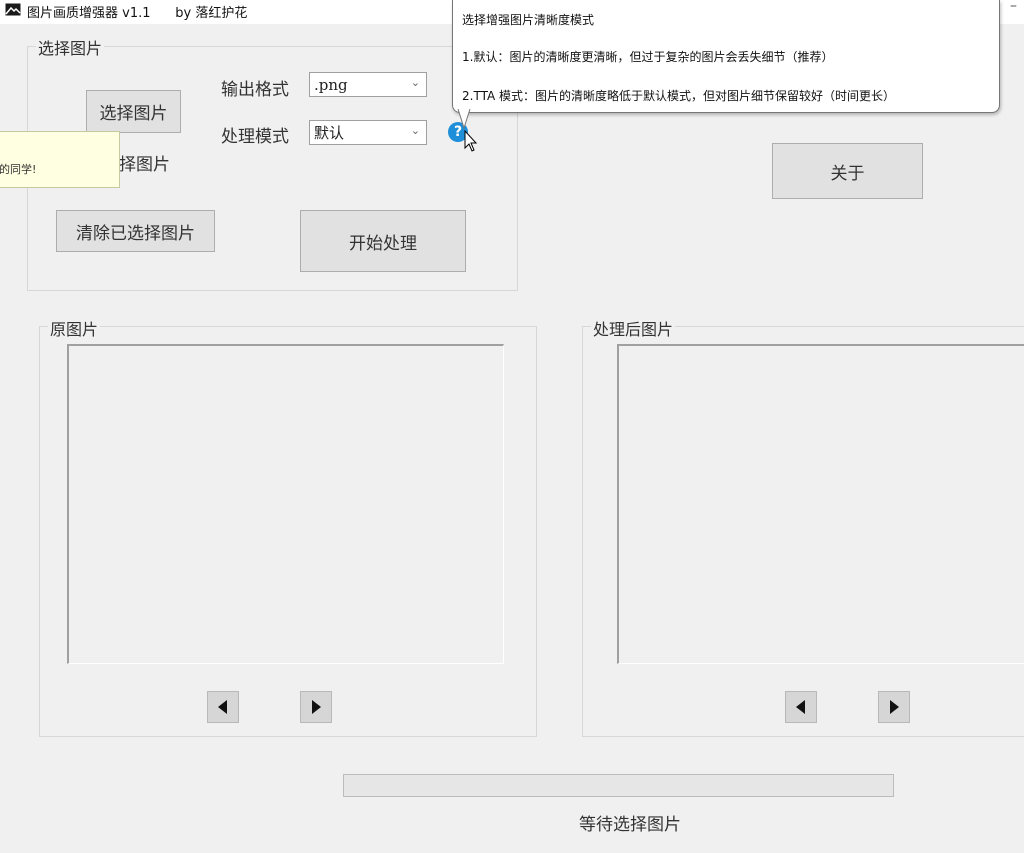 This screenshot has width=1024, height=853. Describe the element at coordinates (255, 137) in the screenshot. I see `process-mode-label: 处理模式` at that location.